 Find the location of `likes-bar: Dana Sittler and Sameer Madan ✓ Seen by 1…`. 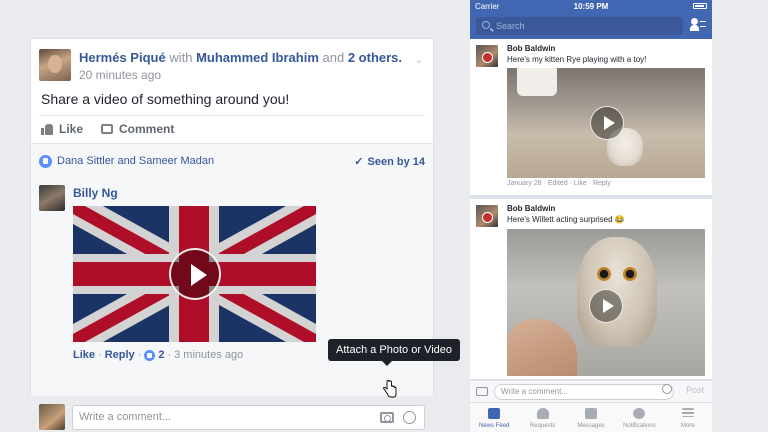

likes-bar: Dana Sittler and Sameer Madan ✓ Seen by 1… is located at coordinates (232, 160).